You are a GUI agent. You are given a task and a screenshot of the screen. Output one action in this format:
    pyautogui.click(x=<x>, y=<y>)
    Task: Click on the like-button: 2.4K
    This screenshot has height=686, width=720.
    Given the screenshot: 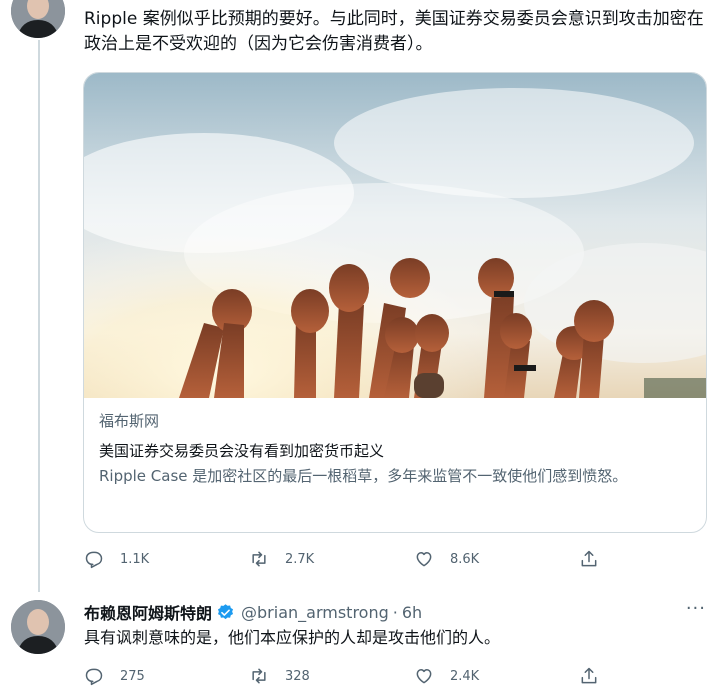 What is the action you would take?
    pyautogui.click(x=496, y=676)
    